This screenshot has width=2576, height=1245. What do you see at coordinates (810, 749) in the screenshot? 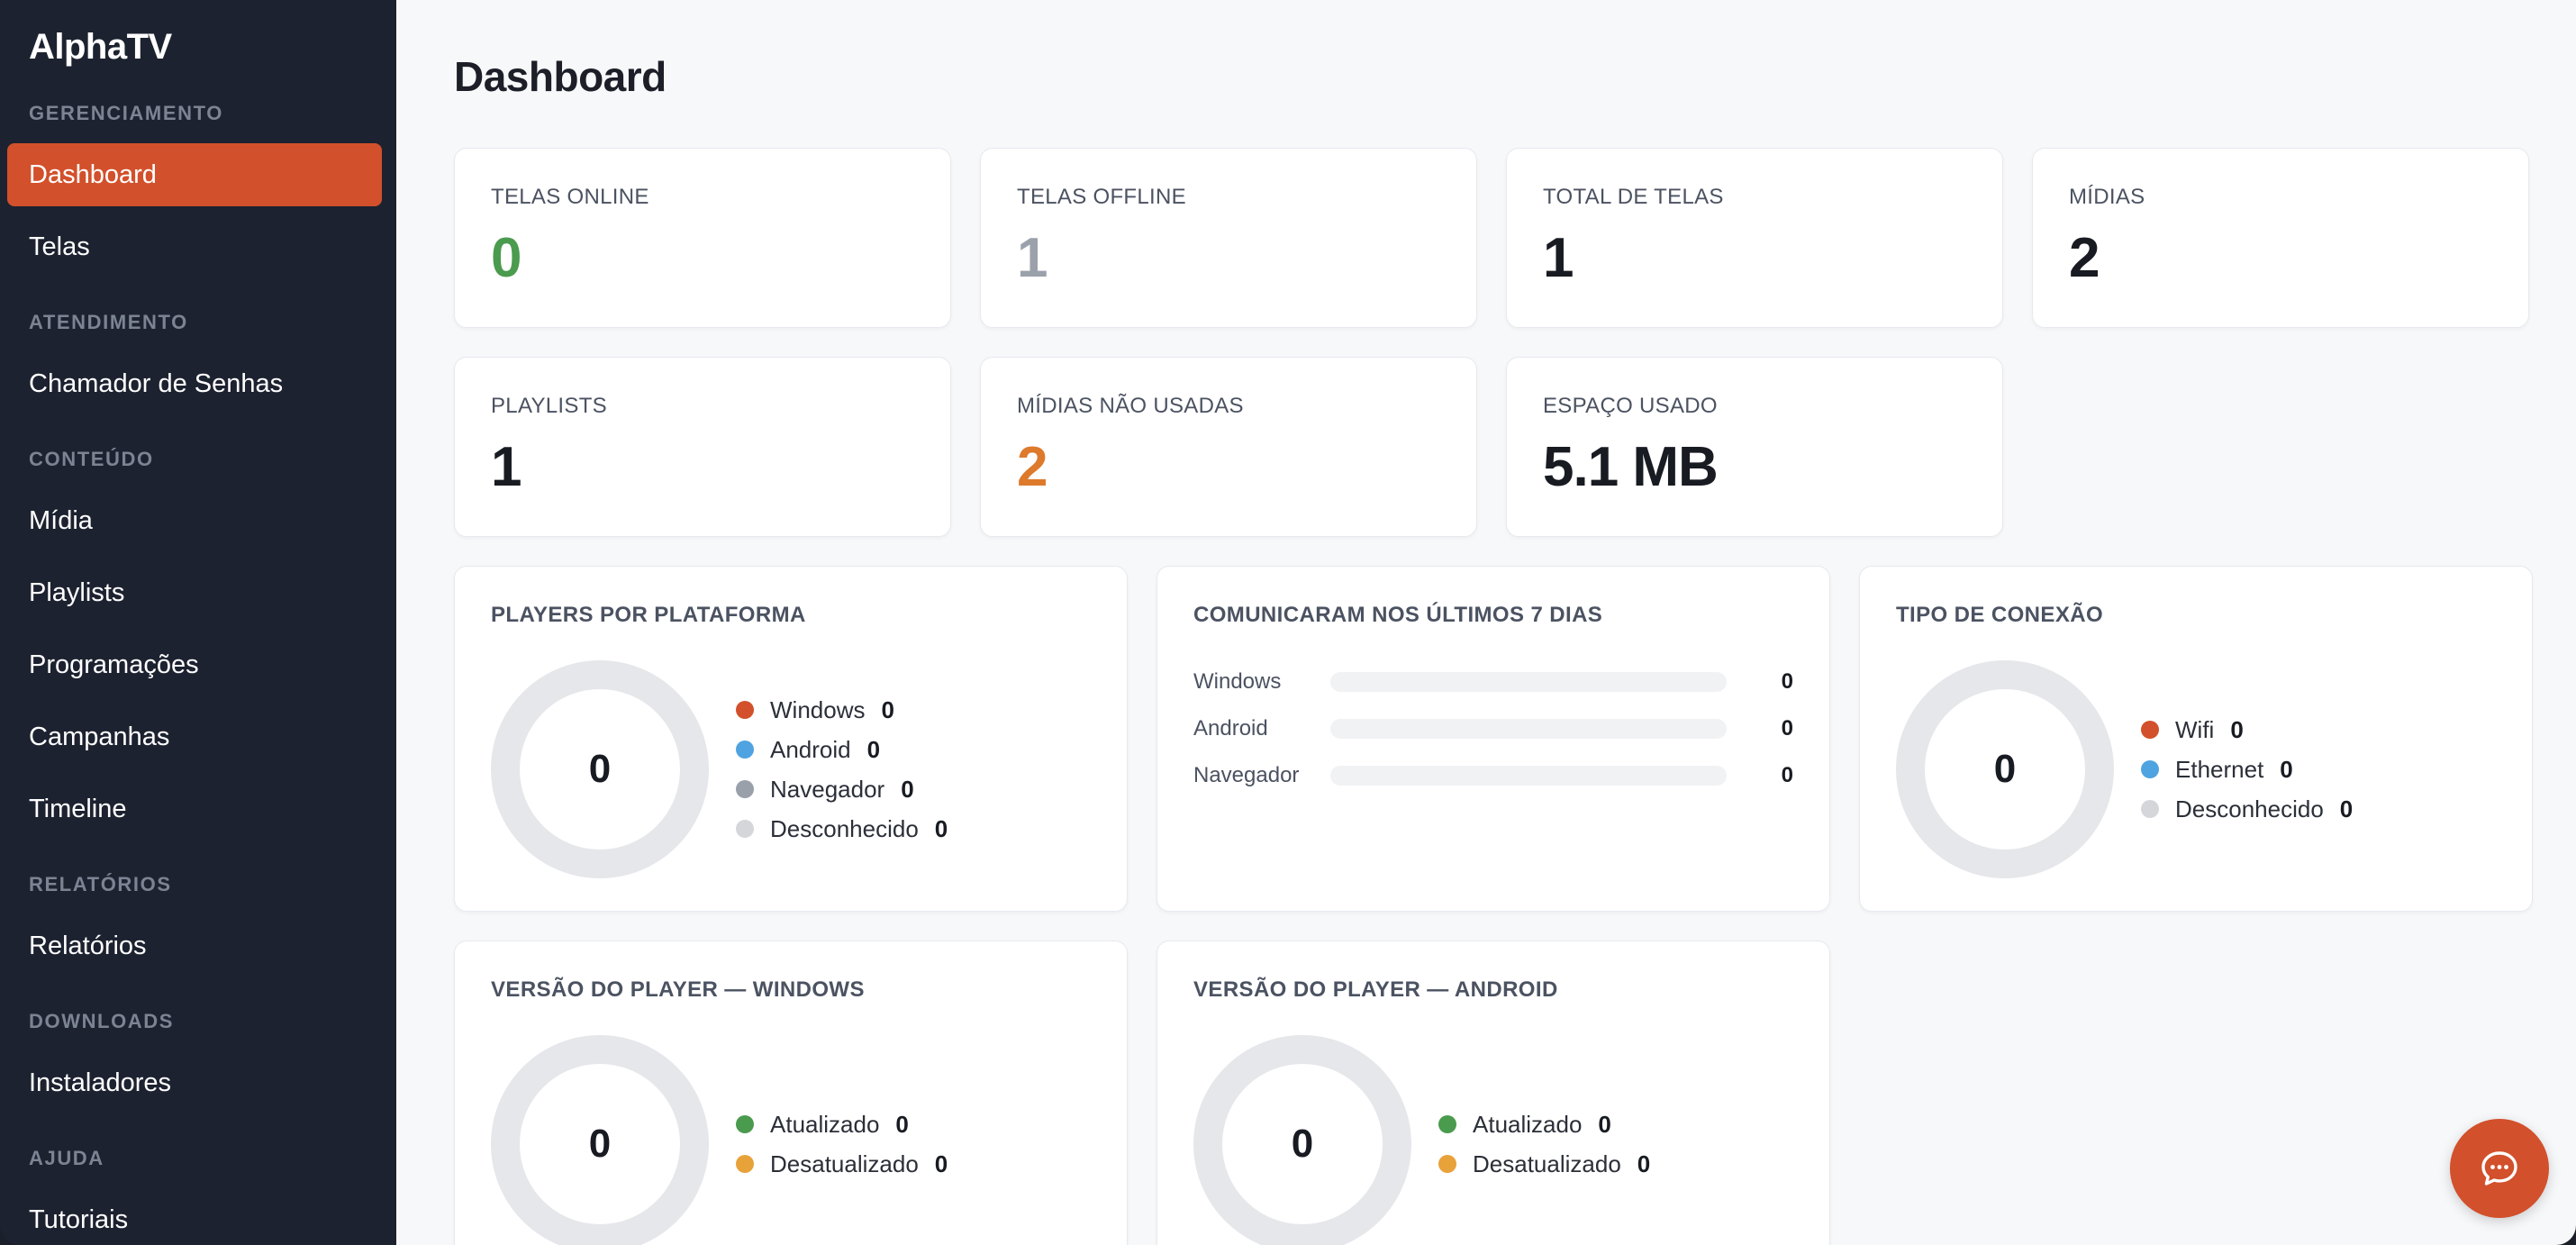
I see `legend-label: Android` at bounding box center [810, 749].